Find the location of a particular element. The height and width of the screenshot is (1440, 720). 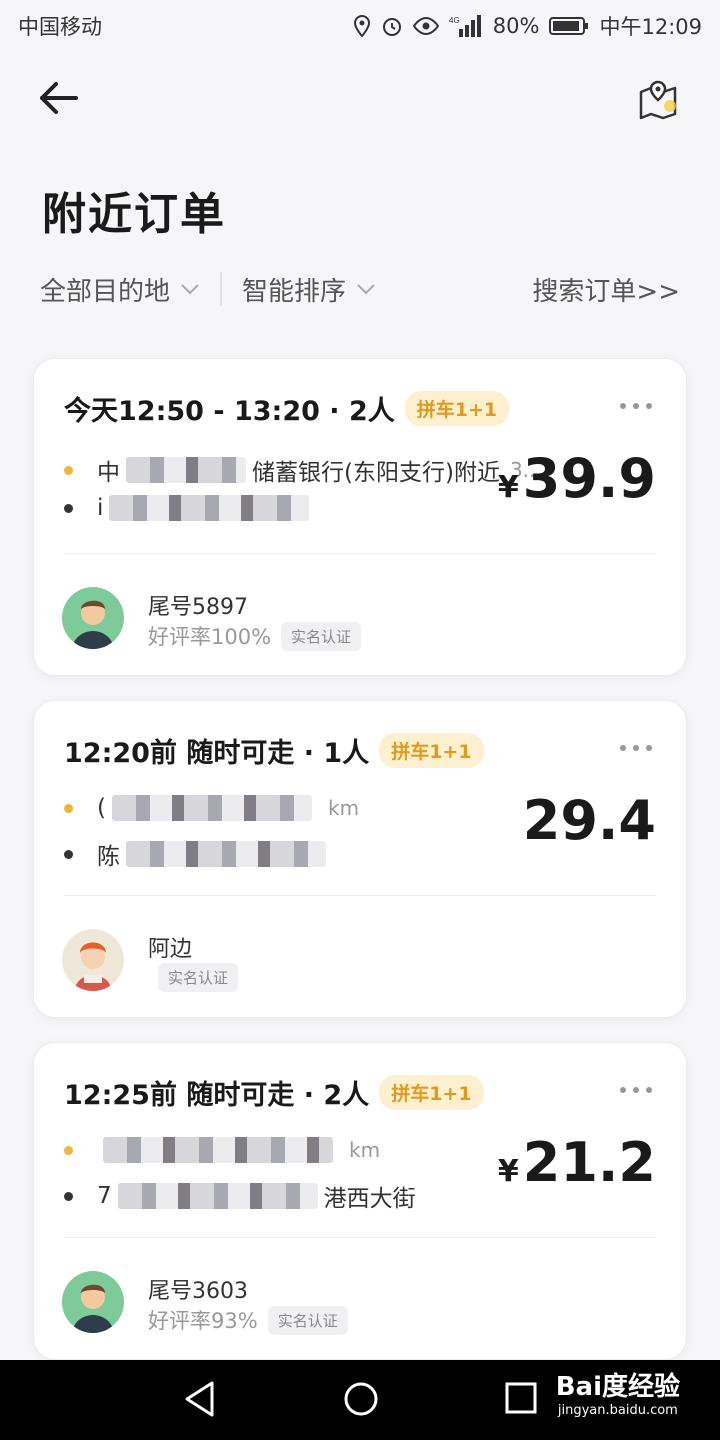

top-bar is located at coordinates (360, 101).